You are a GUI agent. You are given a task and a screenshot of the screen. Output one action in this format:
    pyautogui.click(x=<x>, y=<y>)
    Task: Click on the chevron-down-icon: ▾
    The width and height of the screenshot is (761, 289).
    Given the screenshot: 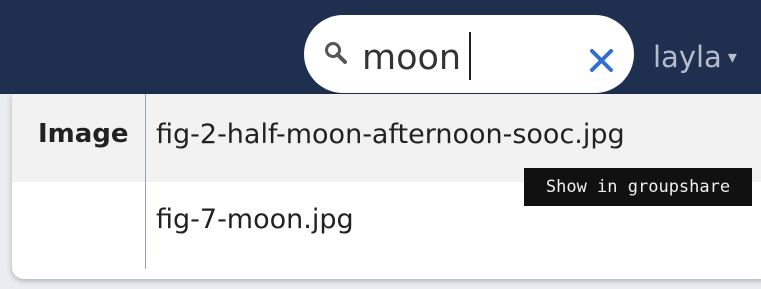 What is the action you would take?
    pyautogui.click(x=732, y=57)
    